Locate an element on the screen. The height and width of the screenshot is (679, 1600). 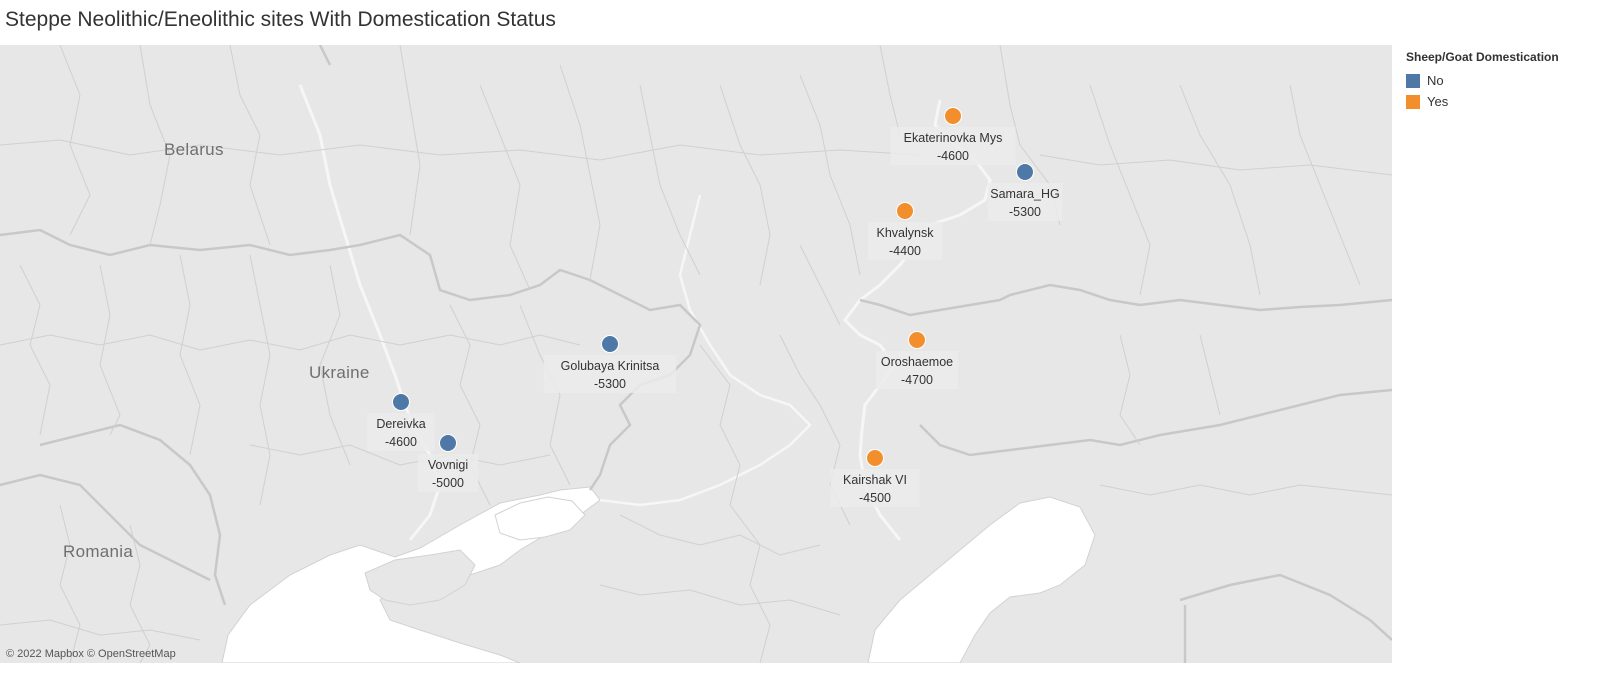
site-date-label: -4700 is located at coordinates (917, 380).